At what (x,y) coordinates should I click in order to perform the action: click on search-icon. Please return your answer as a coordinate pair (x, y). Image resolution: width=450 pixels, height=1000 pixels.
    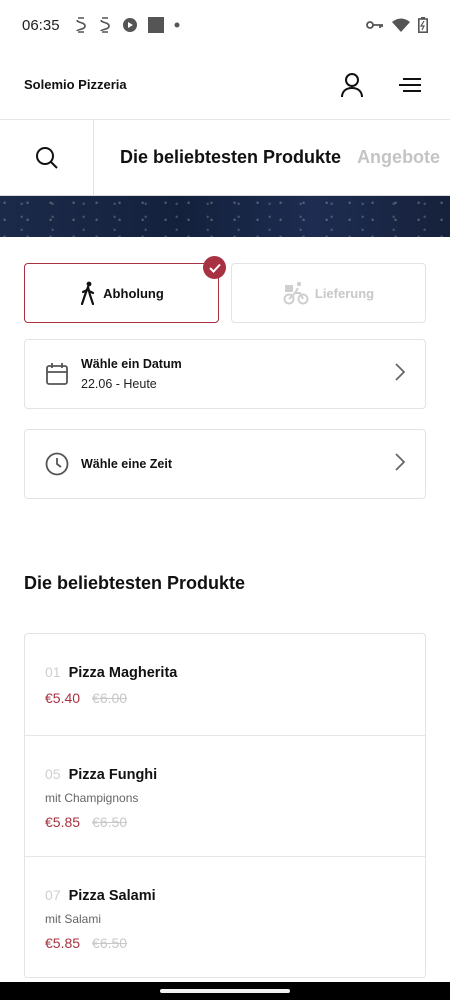
    Looking at the image, I should click on (46, 158).